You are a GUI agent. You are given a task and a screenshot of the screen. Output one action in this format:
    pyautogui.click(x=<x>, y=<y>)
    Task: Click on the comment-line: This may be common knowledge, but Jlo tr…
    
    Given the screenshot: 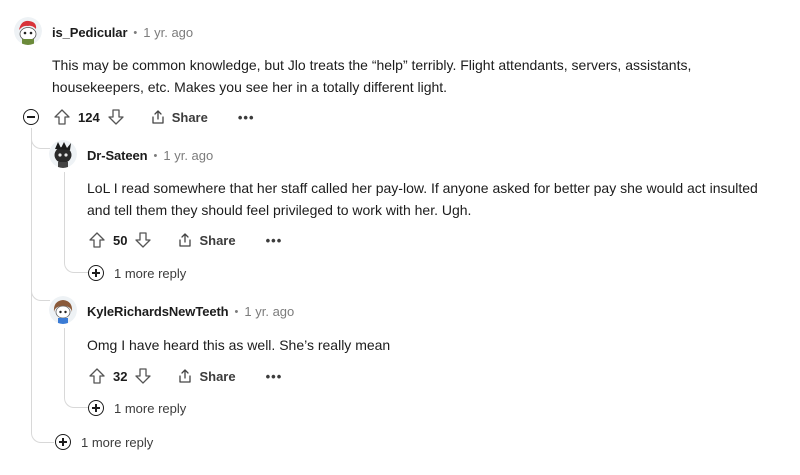 What is the action you would take?
    pyautogui.click(x=372, y=65)
    